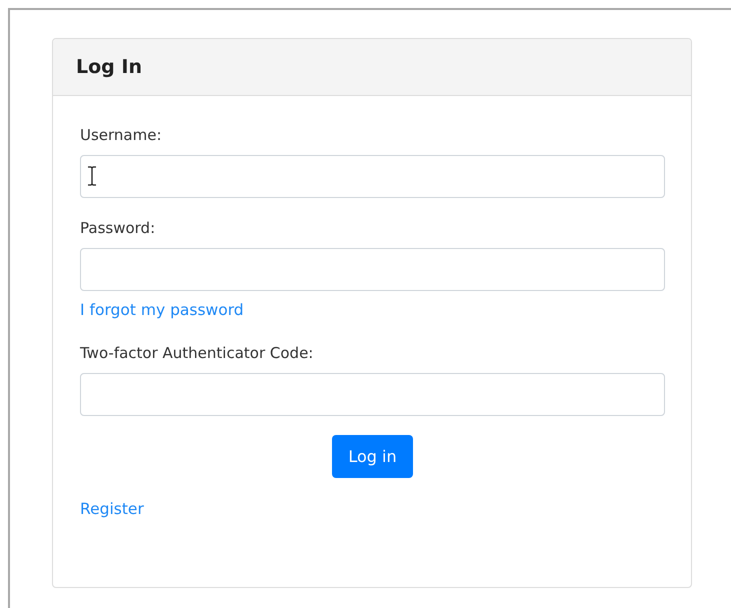 The height and width of the screenshot is (608, 731). Describe the element at coordinates (118, 228) in the screenshot. I see `field-label: Password:` at that location.